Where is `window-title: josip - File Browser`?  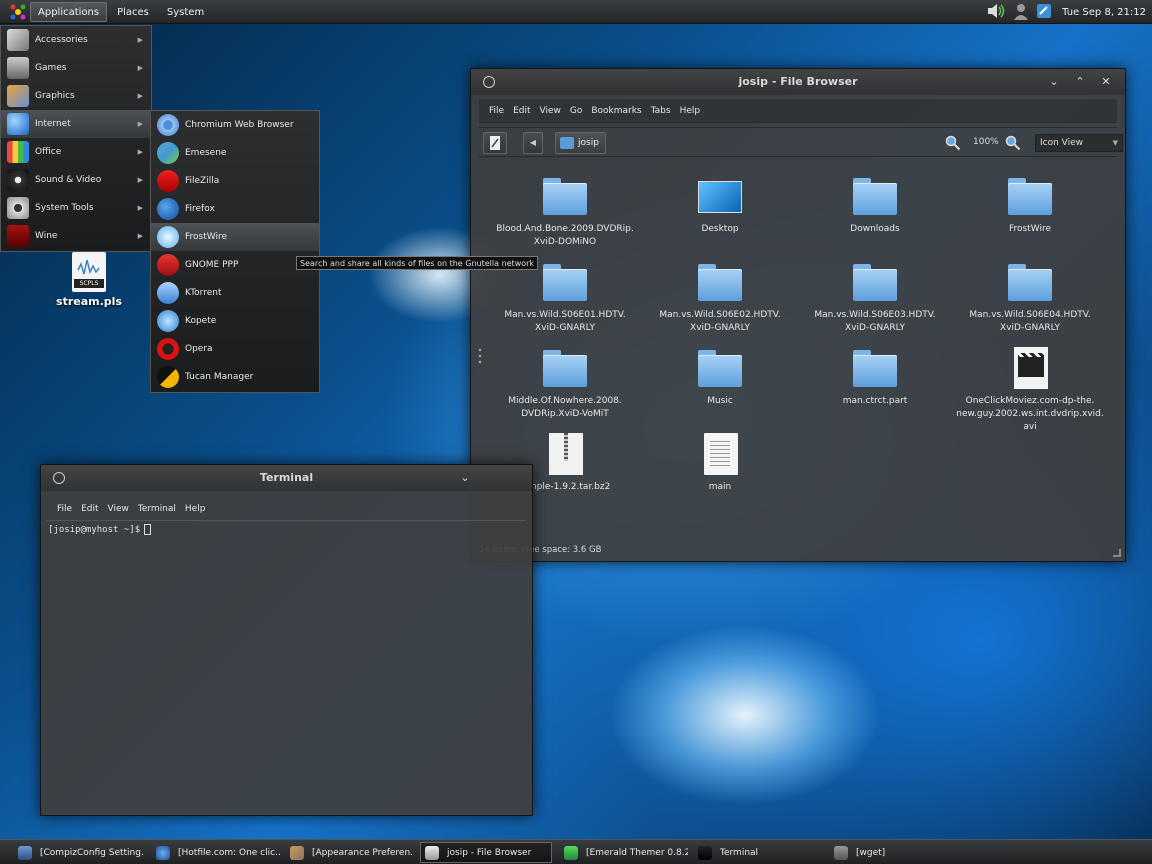
window-title: josip - File Browser is located at coordinates (798, 81).